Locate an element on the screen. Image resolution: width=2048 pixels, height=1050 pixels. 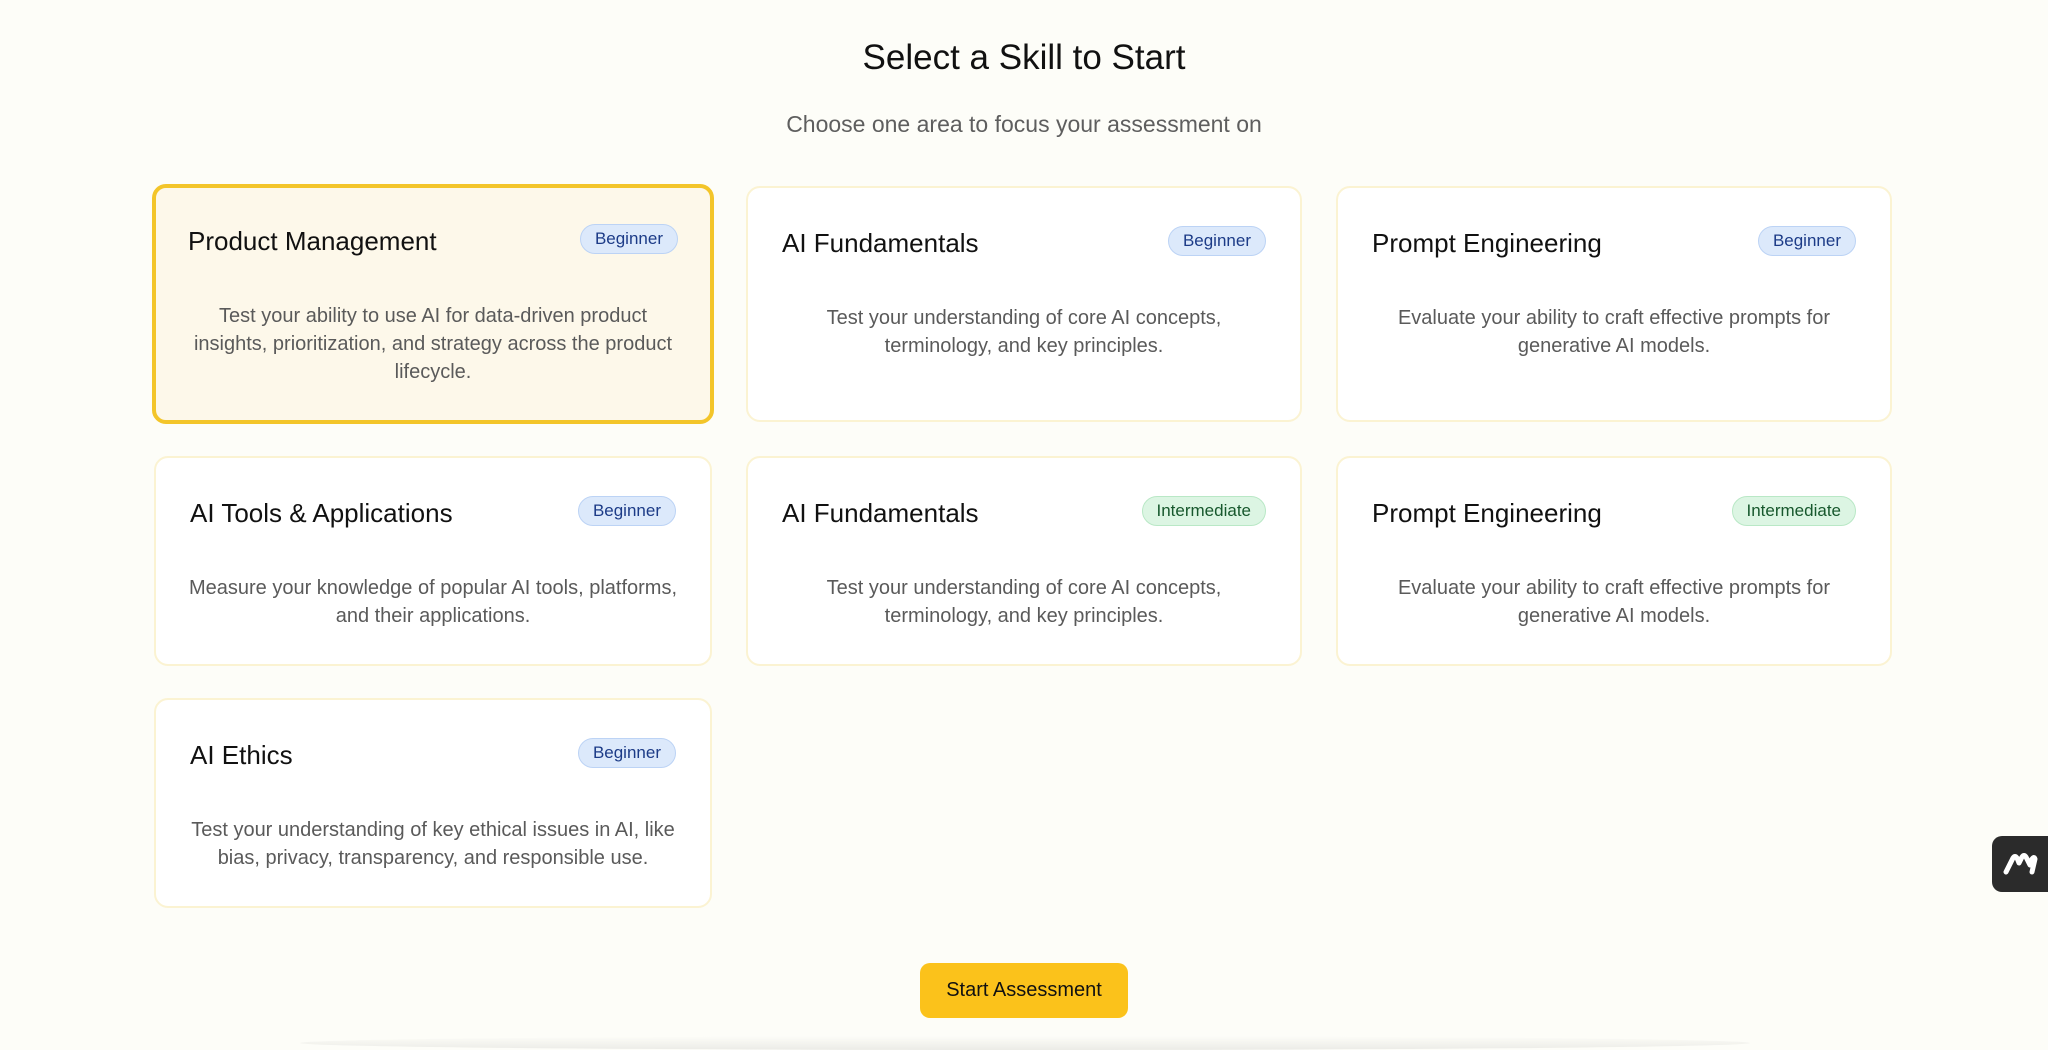
bottom-shadow is located at coordinates (1025, 1043).